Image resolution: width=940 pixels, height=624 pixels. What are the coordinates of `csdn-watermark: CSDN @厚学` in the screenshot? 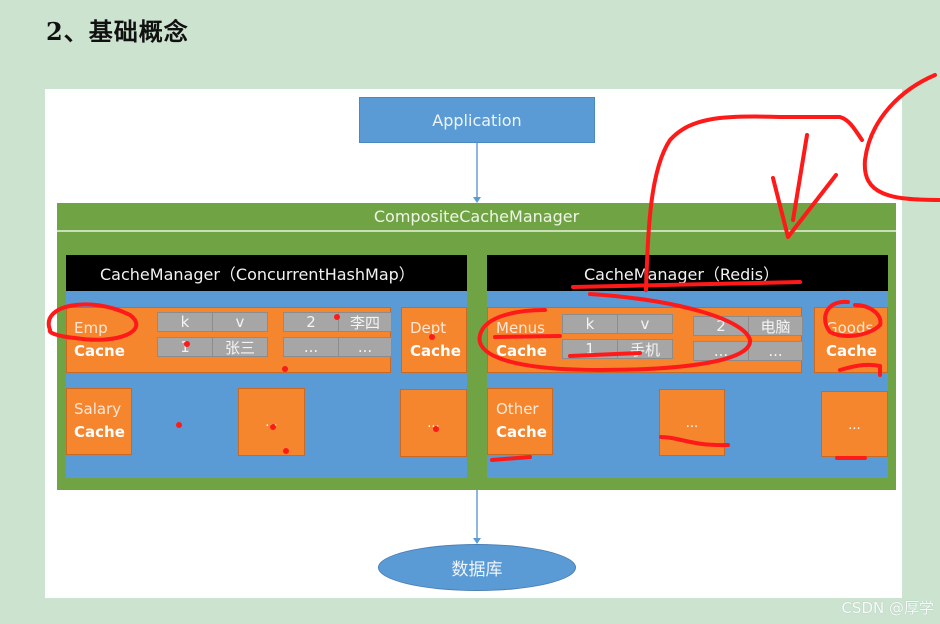 It's located at (887, 608).